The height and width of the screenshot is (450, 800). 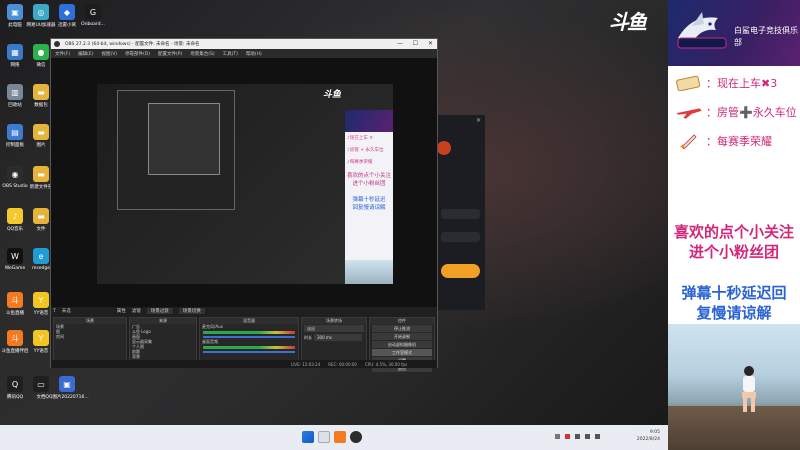 I want to click on preview-big-text-1: 喜欢的点个小关注 进个小粉丝团, so click(x=368, y=180).